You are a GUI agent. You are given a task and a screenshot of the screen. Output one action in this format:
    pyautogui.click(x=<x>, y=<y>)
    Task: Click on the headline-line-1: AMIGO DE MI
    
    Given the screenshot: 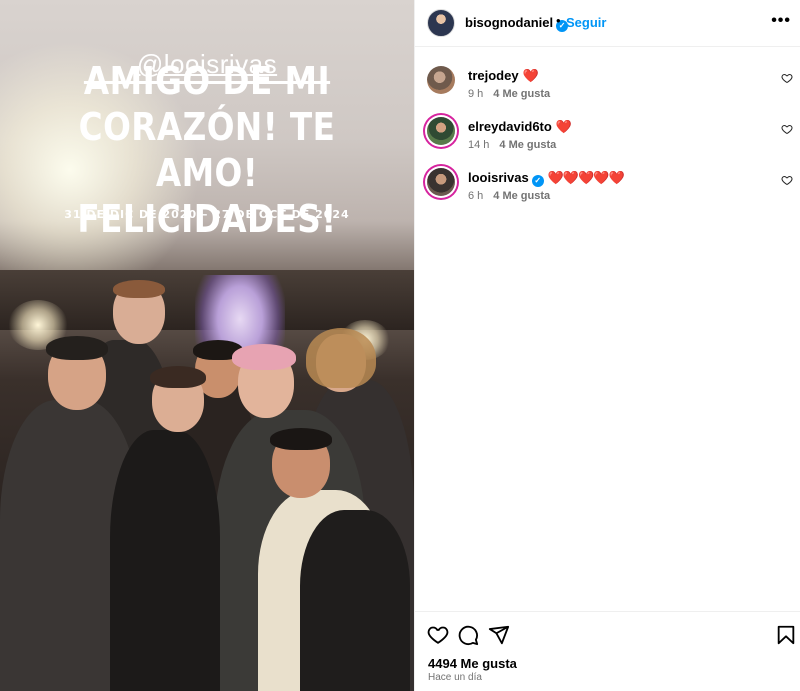 What is the action you would take?
    pyautogui.click(x=207, y=81)
    